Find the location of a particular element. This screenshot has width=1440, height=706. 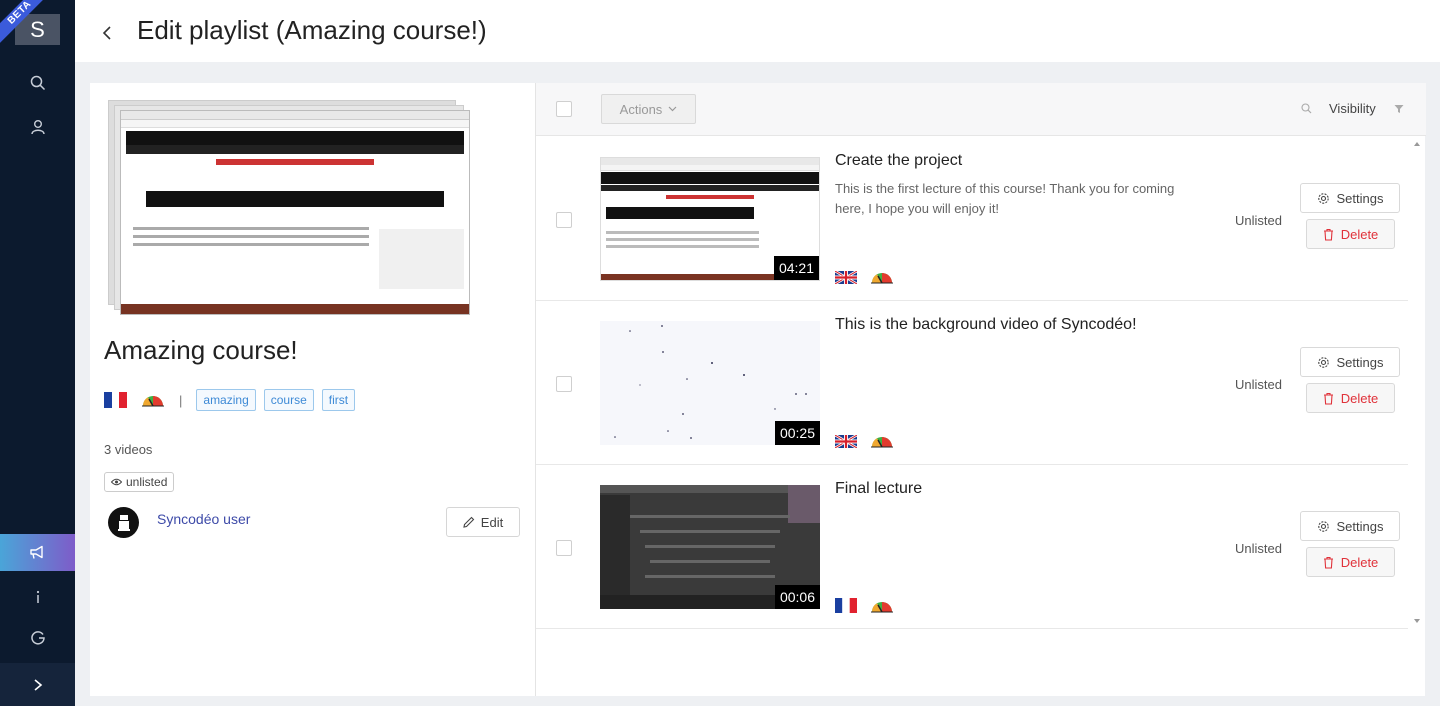

sidebar-logout is located at coordinates (37, 638).